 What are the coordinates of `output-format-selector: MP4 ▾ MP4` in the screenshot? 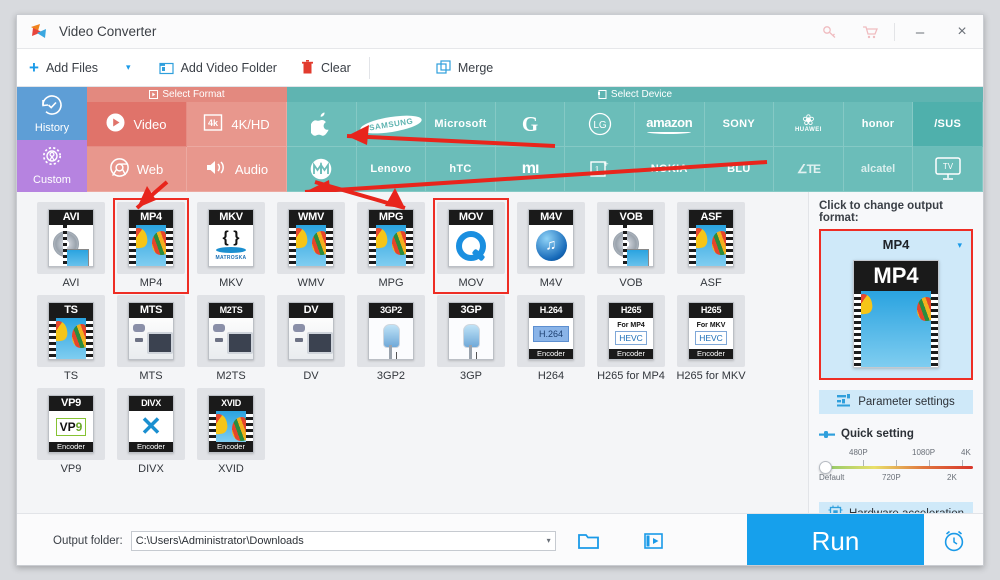 It's located at (896, 304).